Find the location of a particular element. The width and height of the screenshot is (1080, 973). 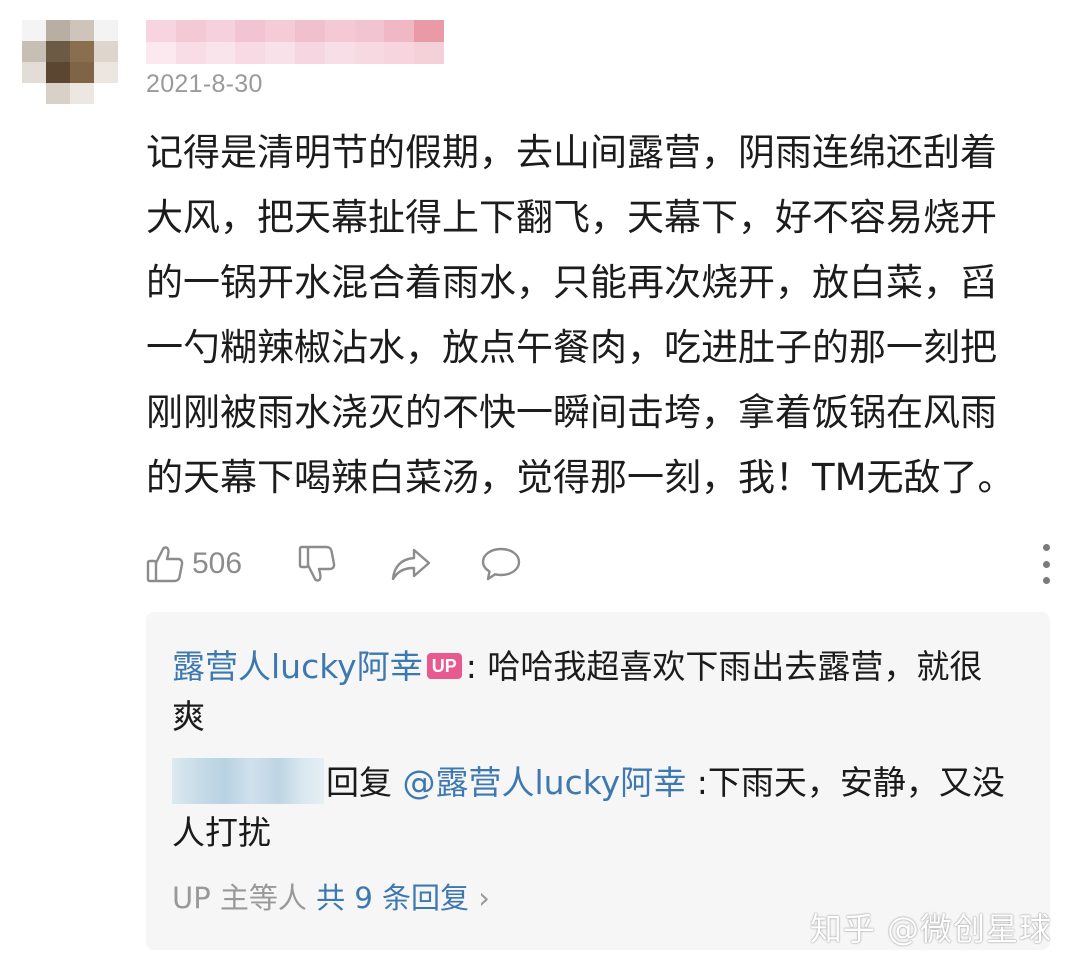

share-button is located at coordinates (411, 564).